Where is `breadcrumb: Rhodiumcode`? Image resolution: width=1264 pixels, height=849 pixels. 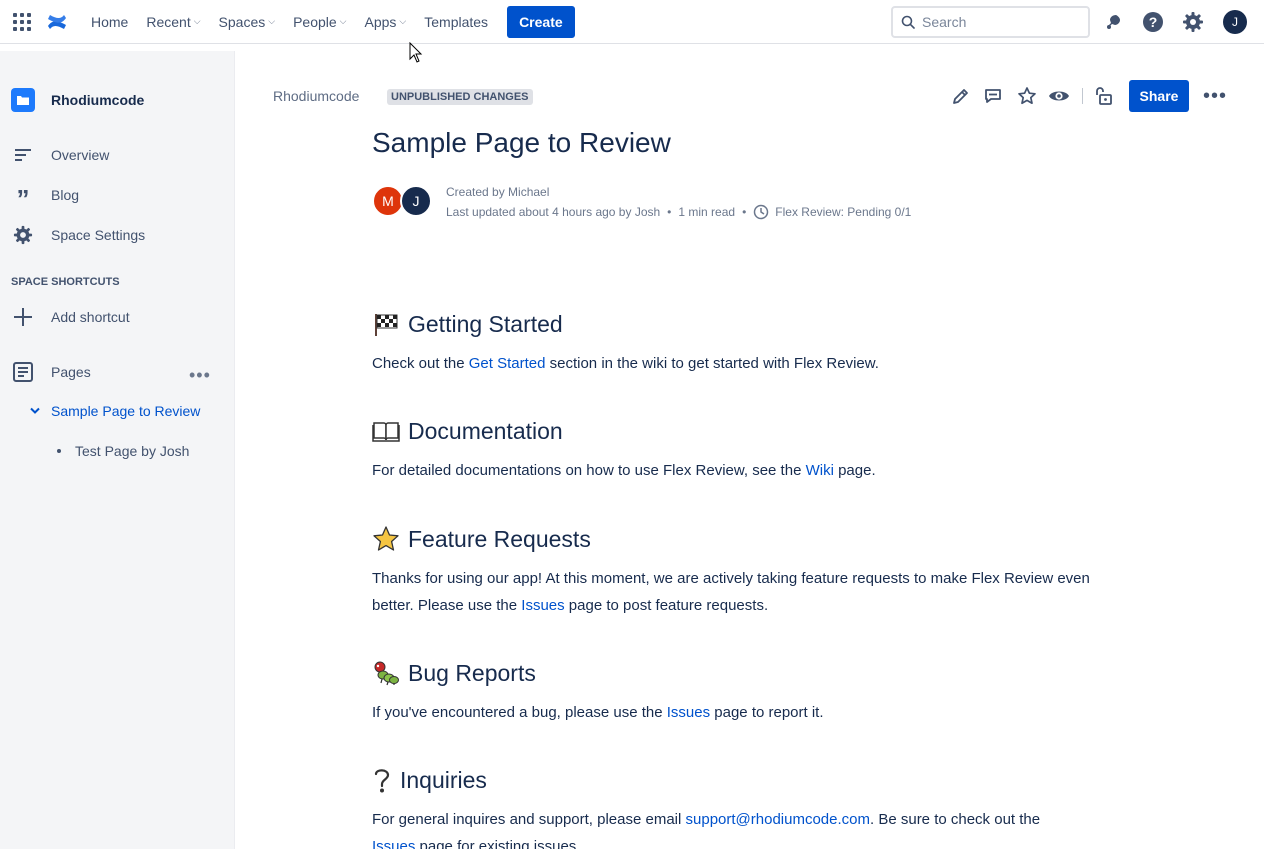
breadcrumb: Rhodiumcode is located at coordinates (316, 96).